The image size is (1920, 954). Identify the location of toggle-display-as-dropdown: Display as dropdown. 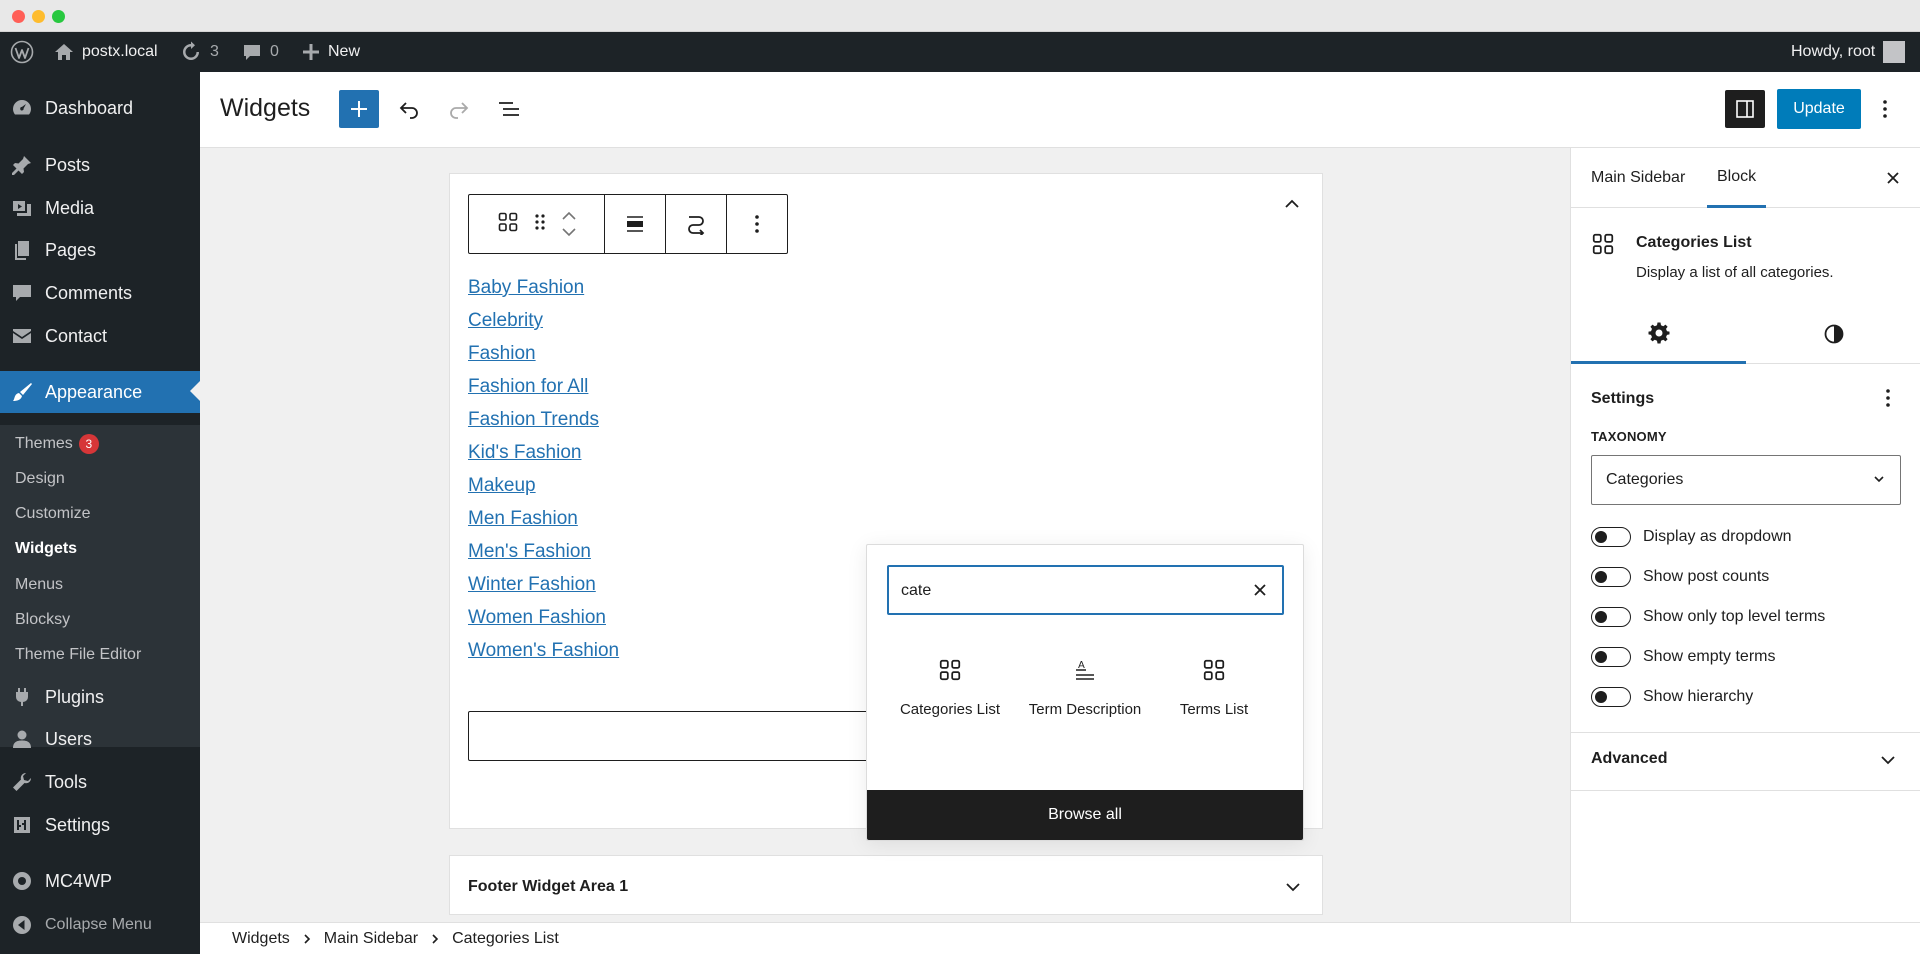
(1691, 537).